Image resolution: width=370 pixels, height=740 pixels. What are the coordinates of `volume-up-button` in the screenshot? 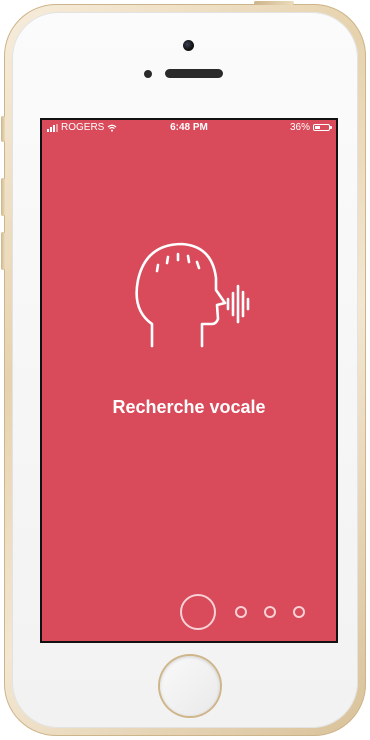 It's located at (3, 197).